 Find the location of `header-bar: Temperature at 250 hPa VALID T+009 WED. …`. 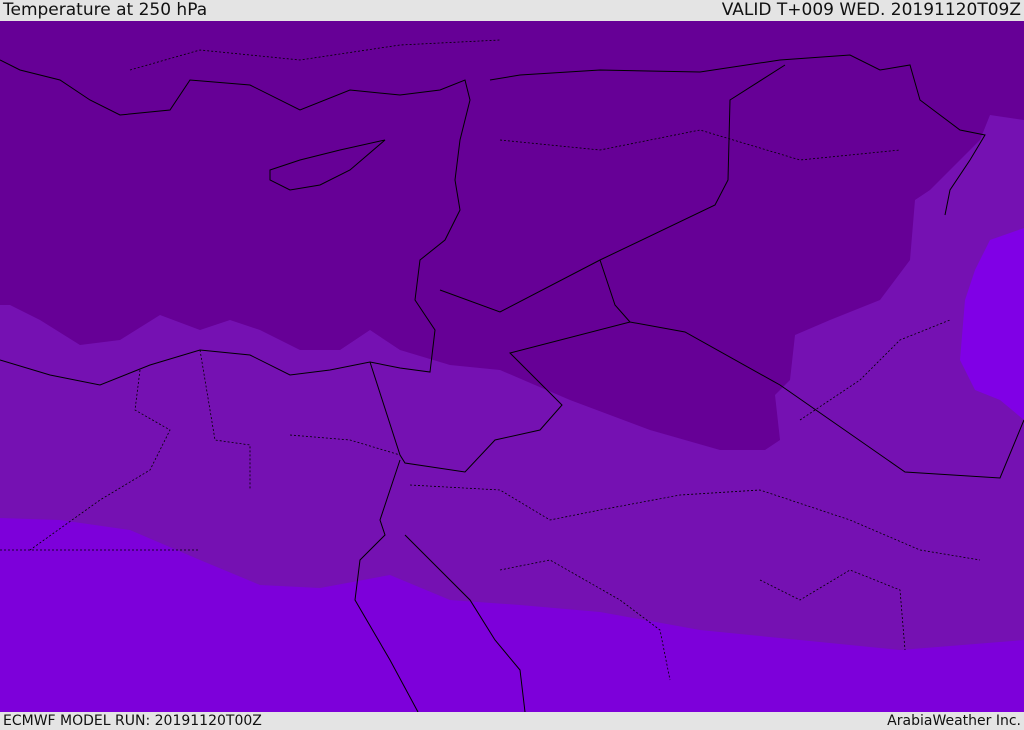

header-bar: Temperature at 250 hPa VALID T+009 WED. … is located at coordinates (512, 10).